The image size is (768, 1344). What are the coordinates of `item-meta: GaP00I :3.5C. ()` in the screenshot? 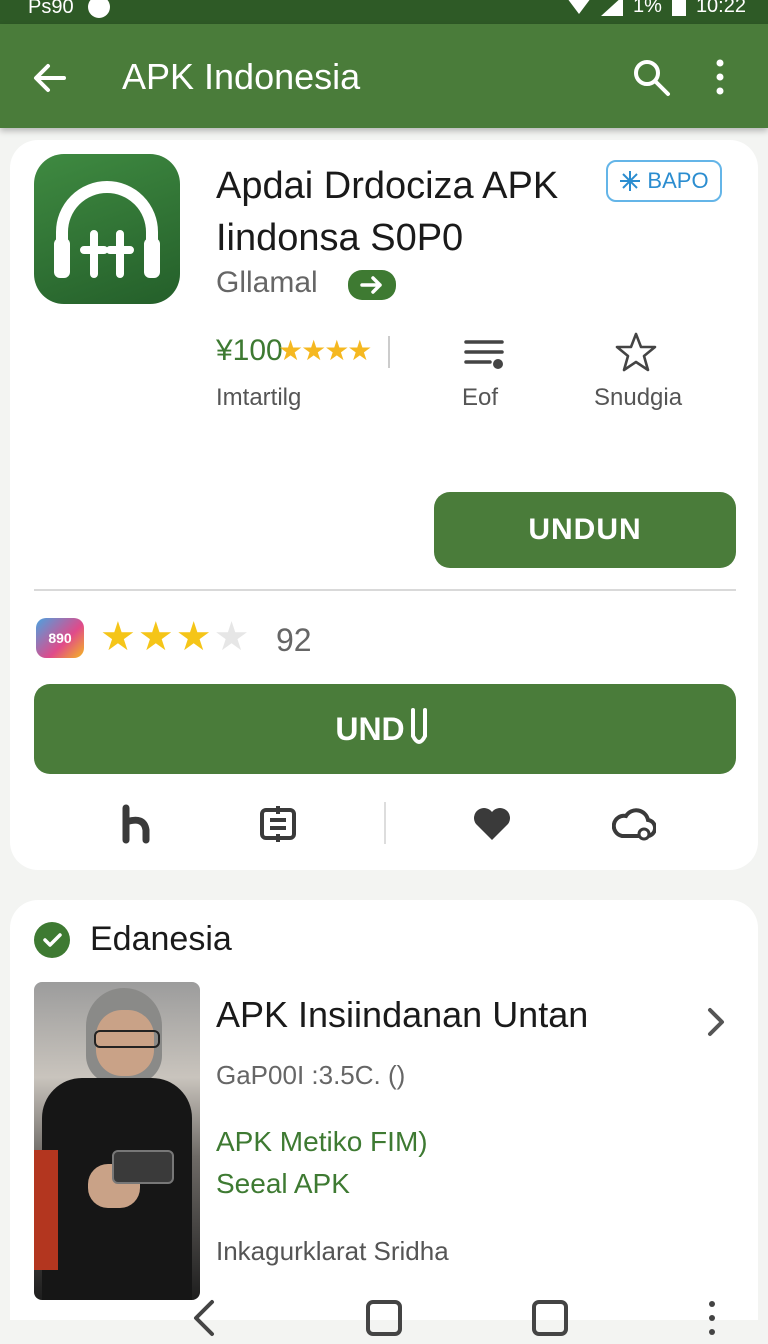 It's located at (311, 1075).